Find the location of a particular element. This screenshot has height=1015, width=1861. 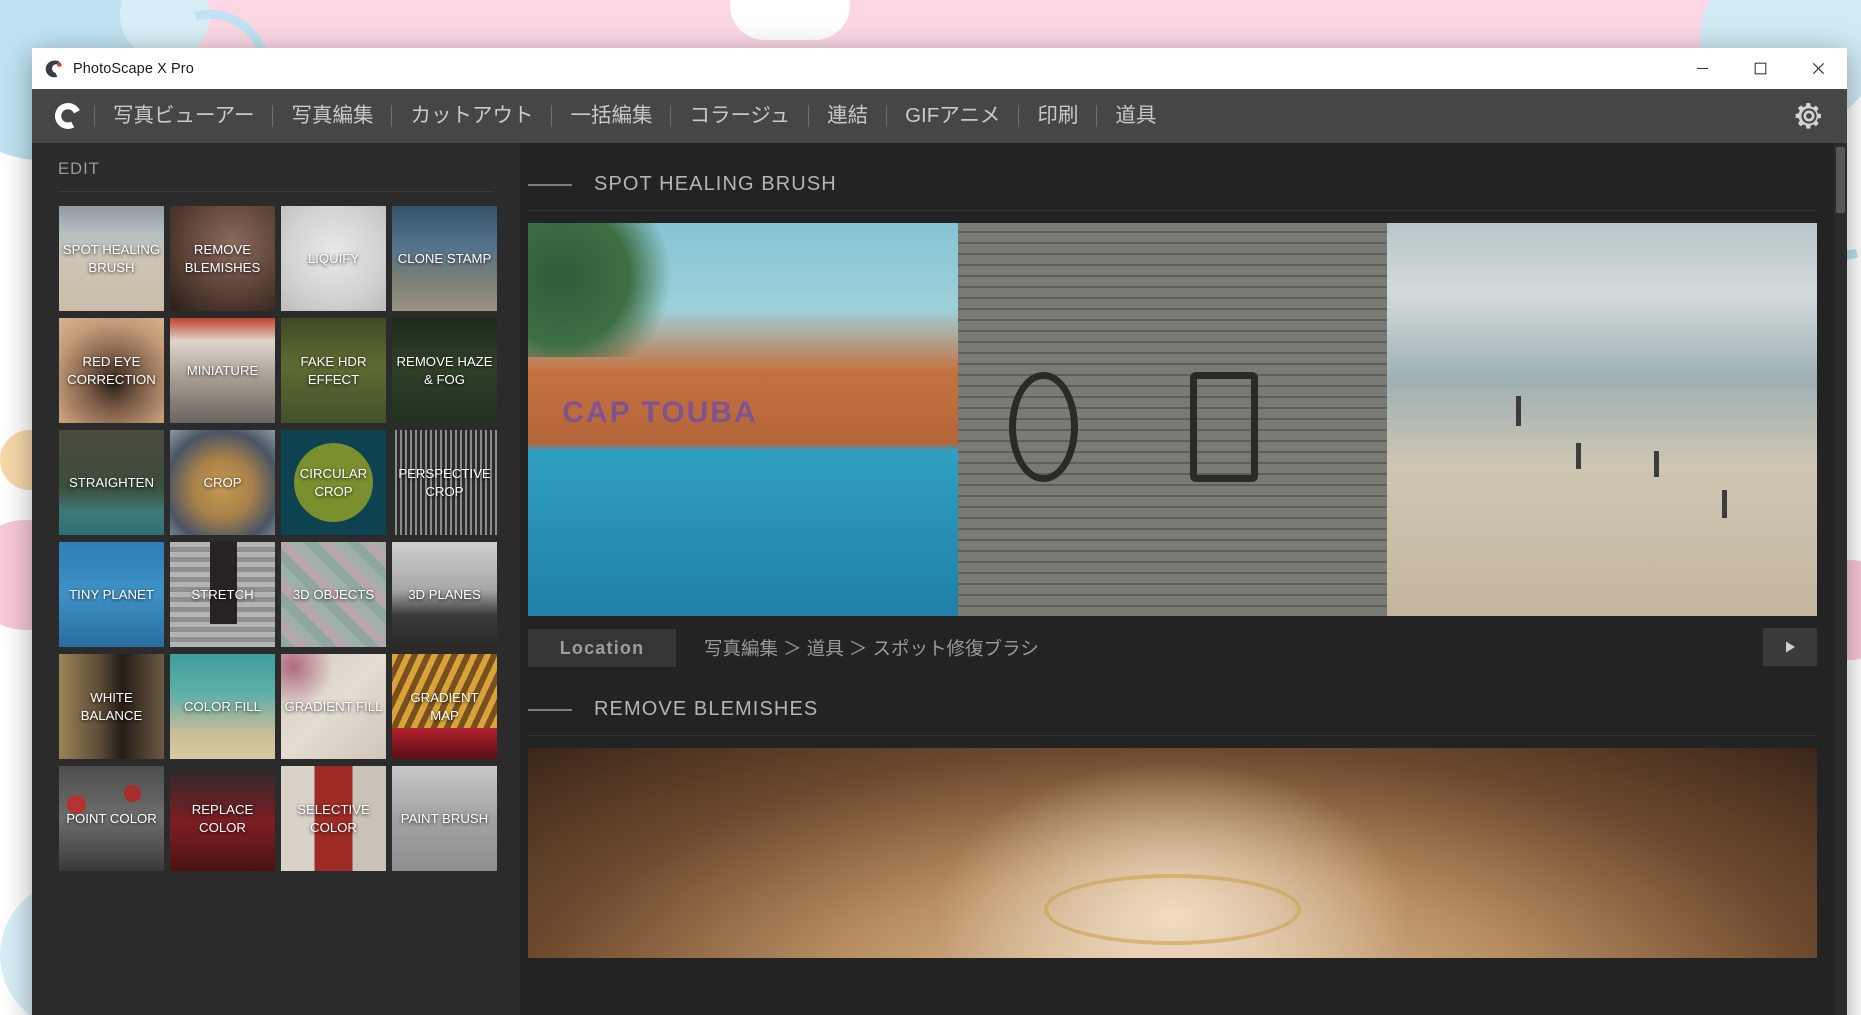

tool-circular-crop: CIRCULAR CROP is located at coordinates (333, 482).